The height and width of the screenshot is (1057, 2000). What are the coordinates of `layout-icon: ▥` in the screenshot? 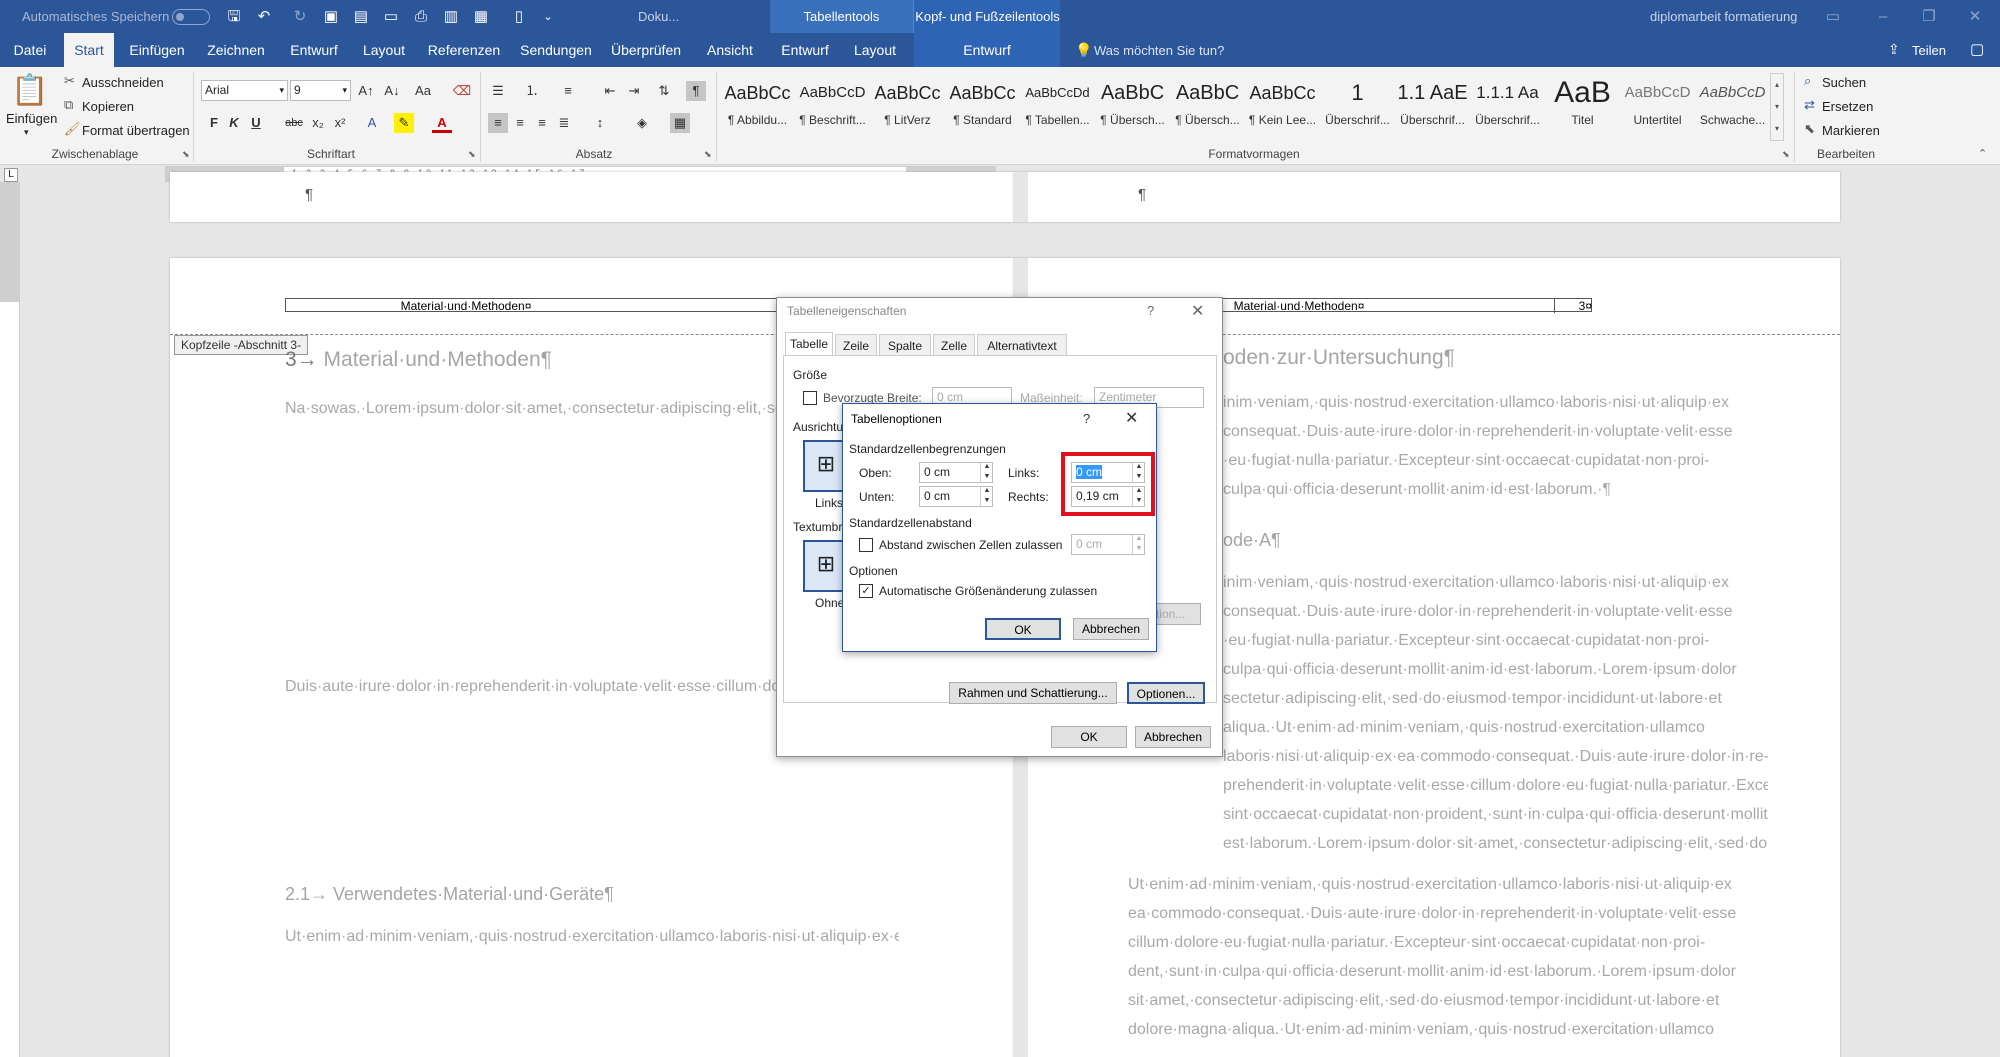 It's located at (451, 17).